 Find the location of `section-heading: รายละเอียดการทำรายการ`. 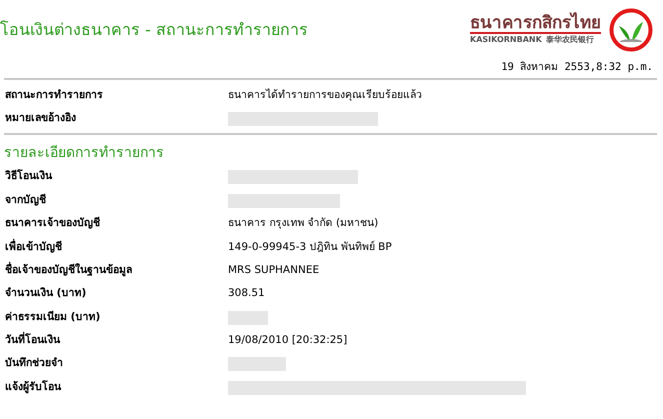

section-heading: รายละเอียดการทำรายการ is located at coordinates (84, 153).